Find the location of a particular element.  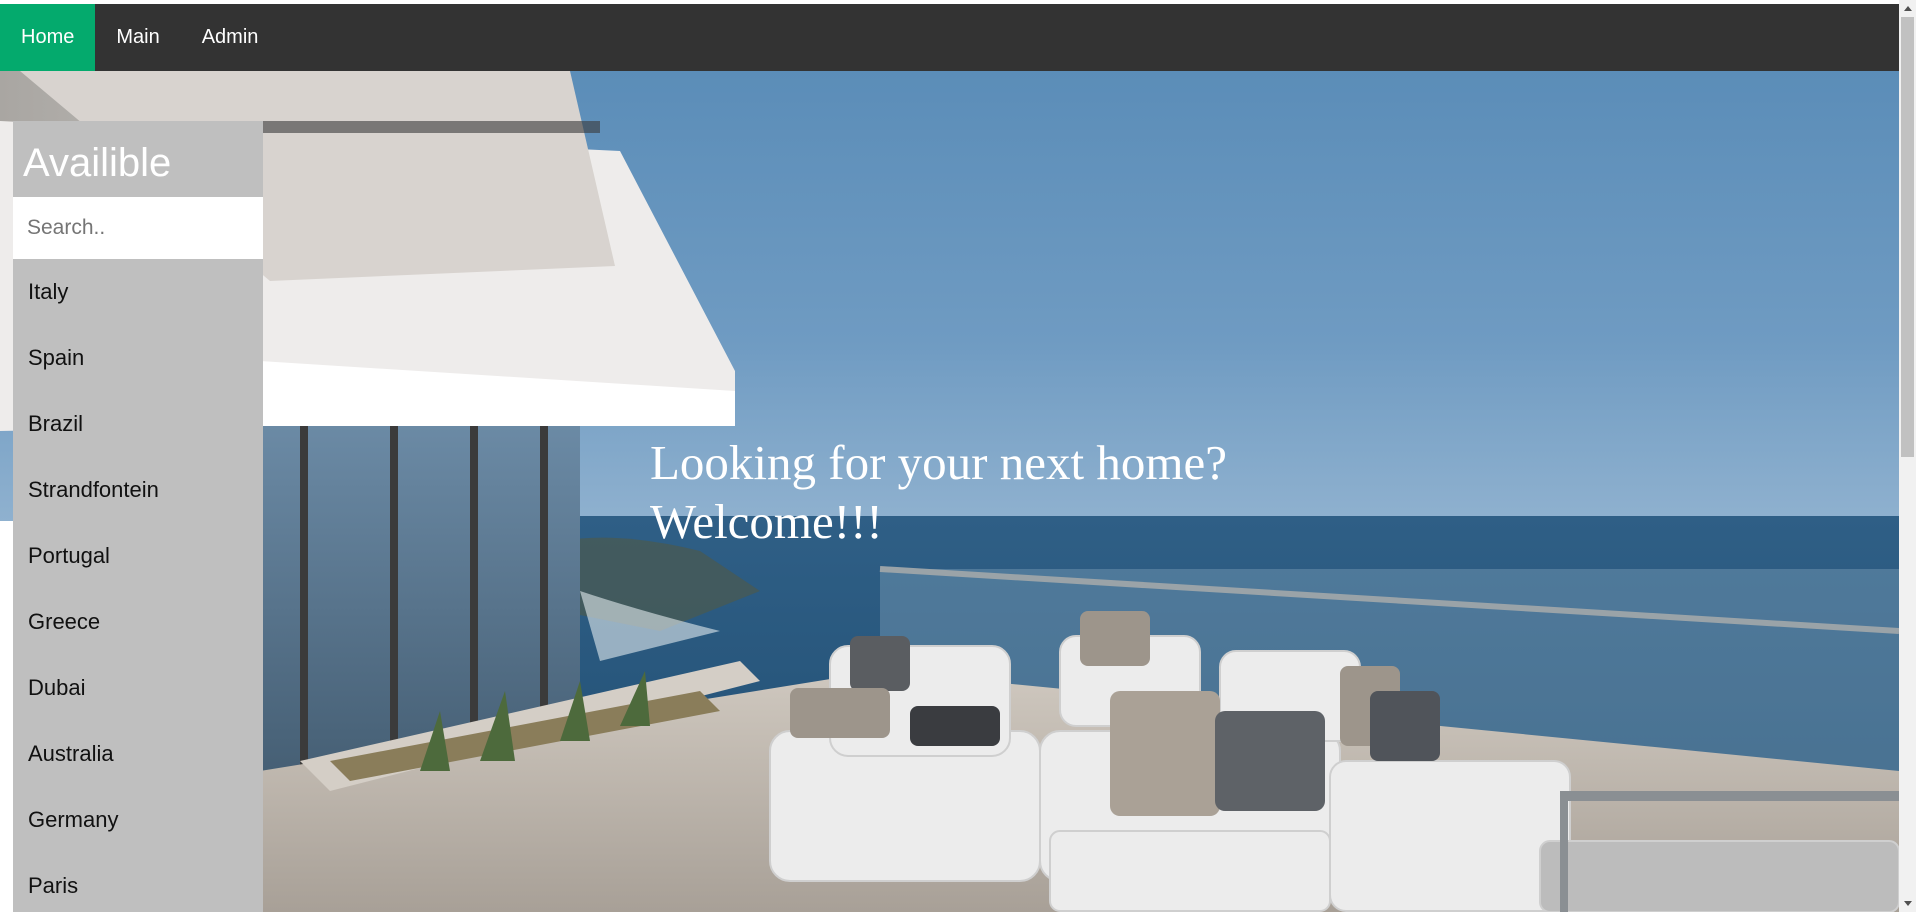

scrollbar-thumb is located at coordinates (1907, 237).